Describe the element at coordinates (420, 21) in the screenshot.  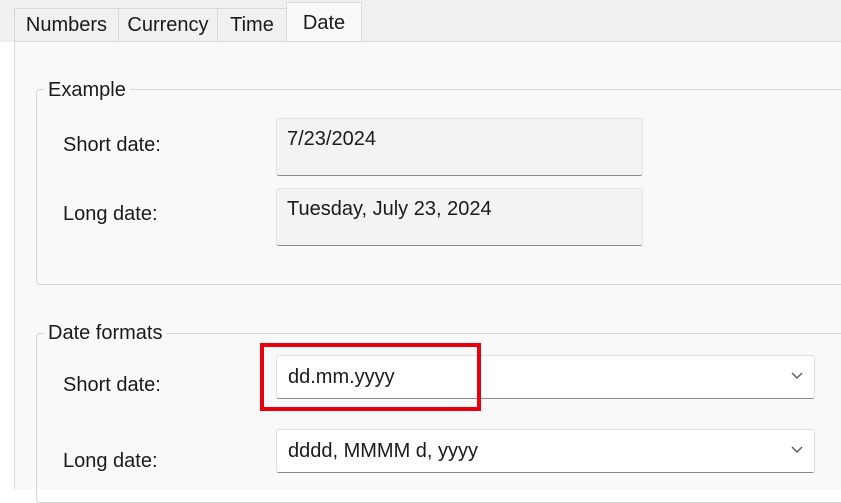
I see `tab-strip: Numbers Currency Time Date` at that location.